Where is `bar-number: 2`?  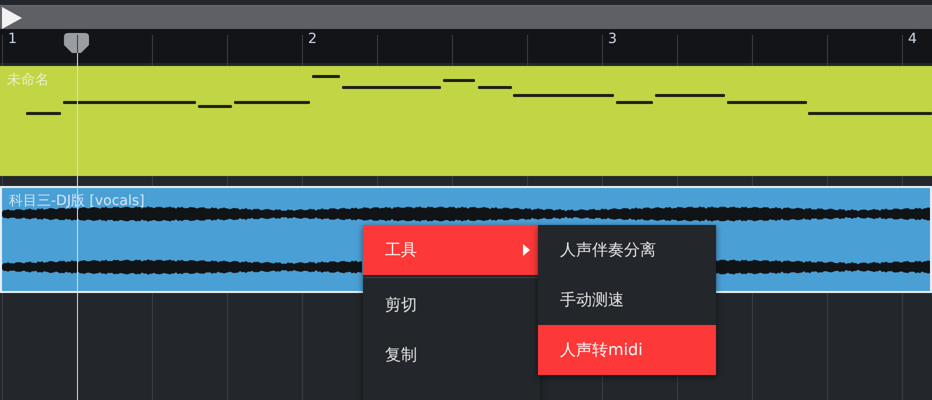
bar-number: 2 is located at coordinates (312, 39).